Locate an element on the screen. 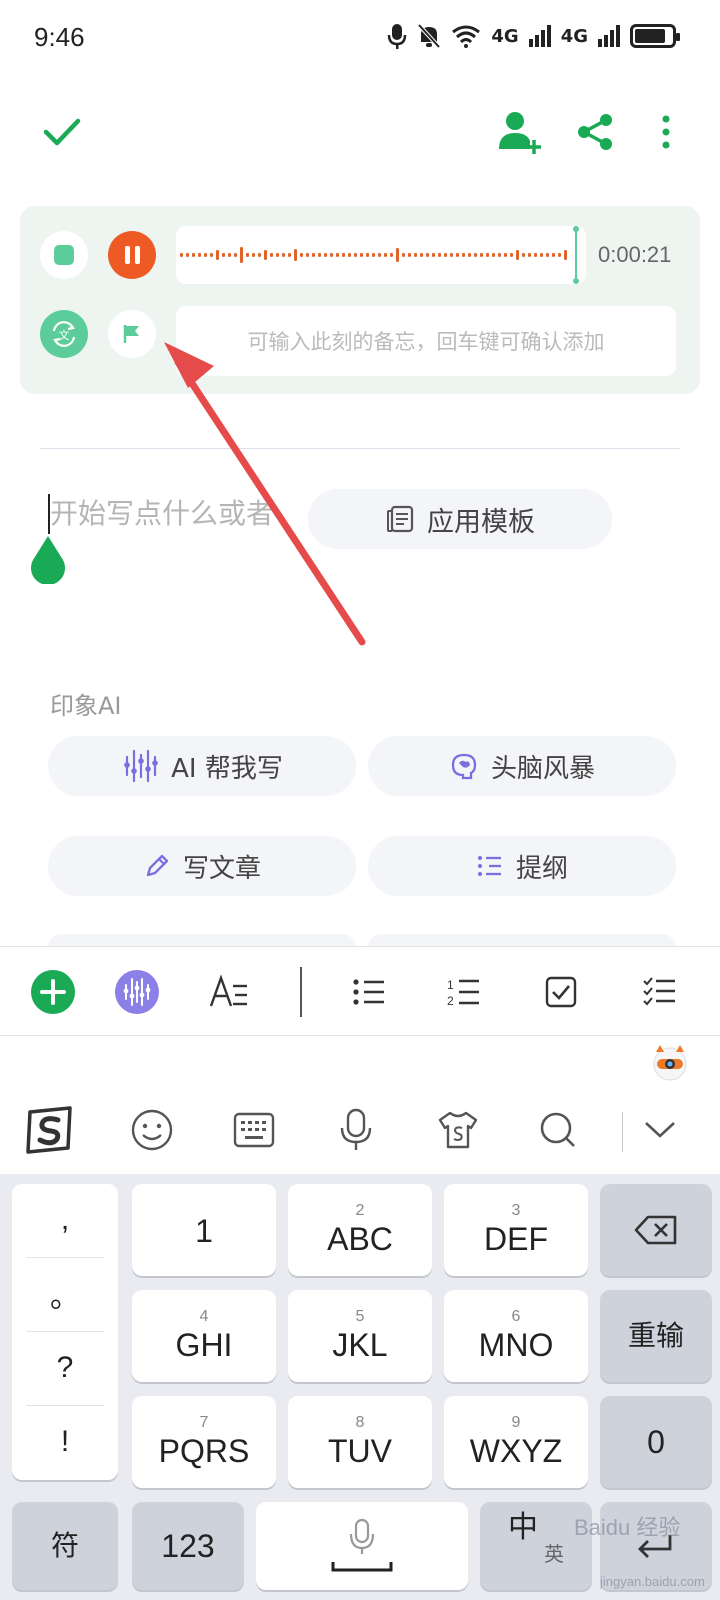  key-2-abc: 2 ABC is located at coordinates (360, 1230).